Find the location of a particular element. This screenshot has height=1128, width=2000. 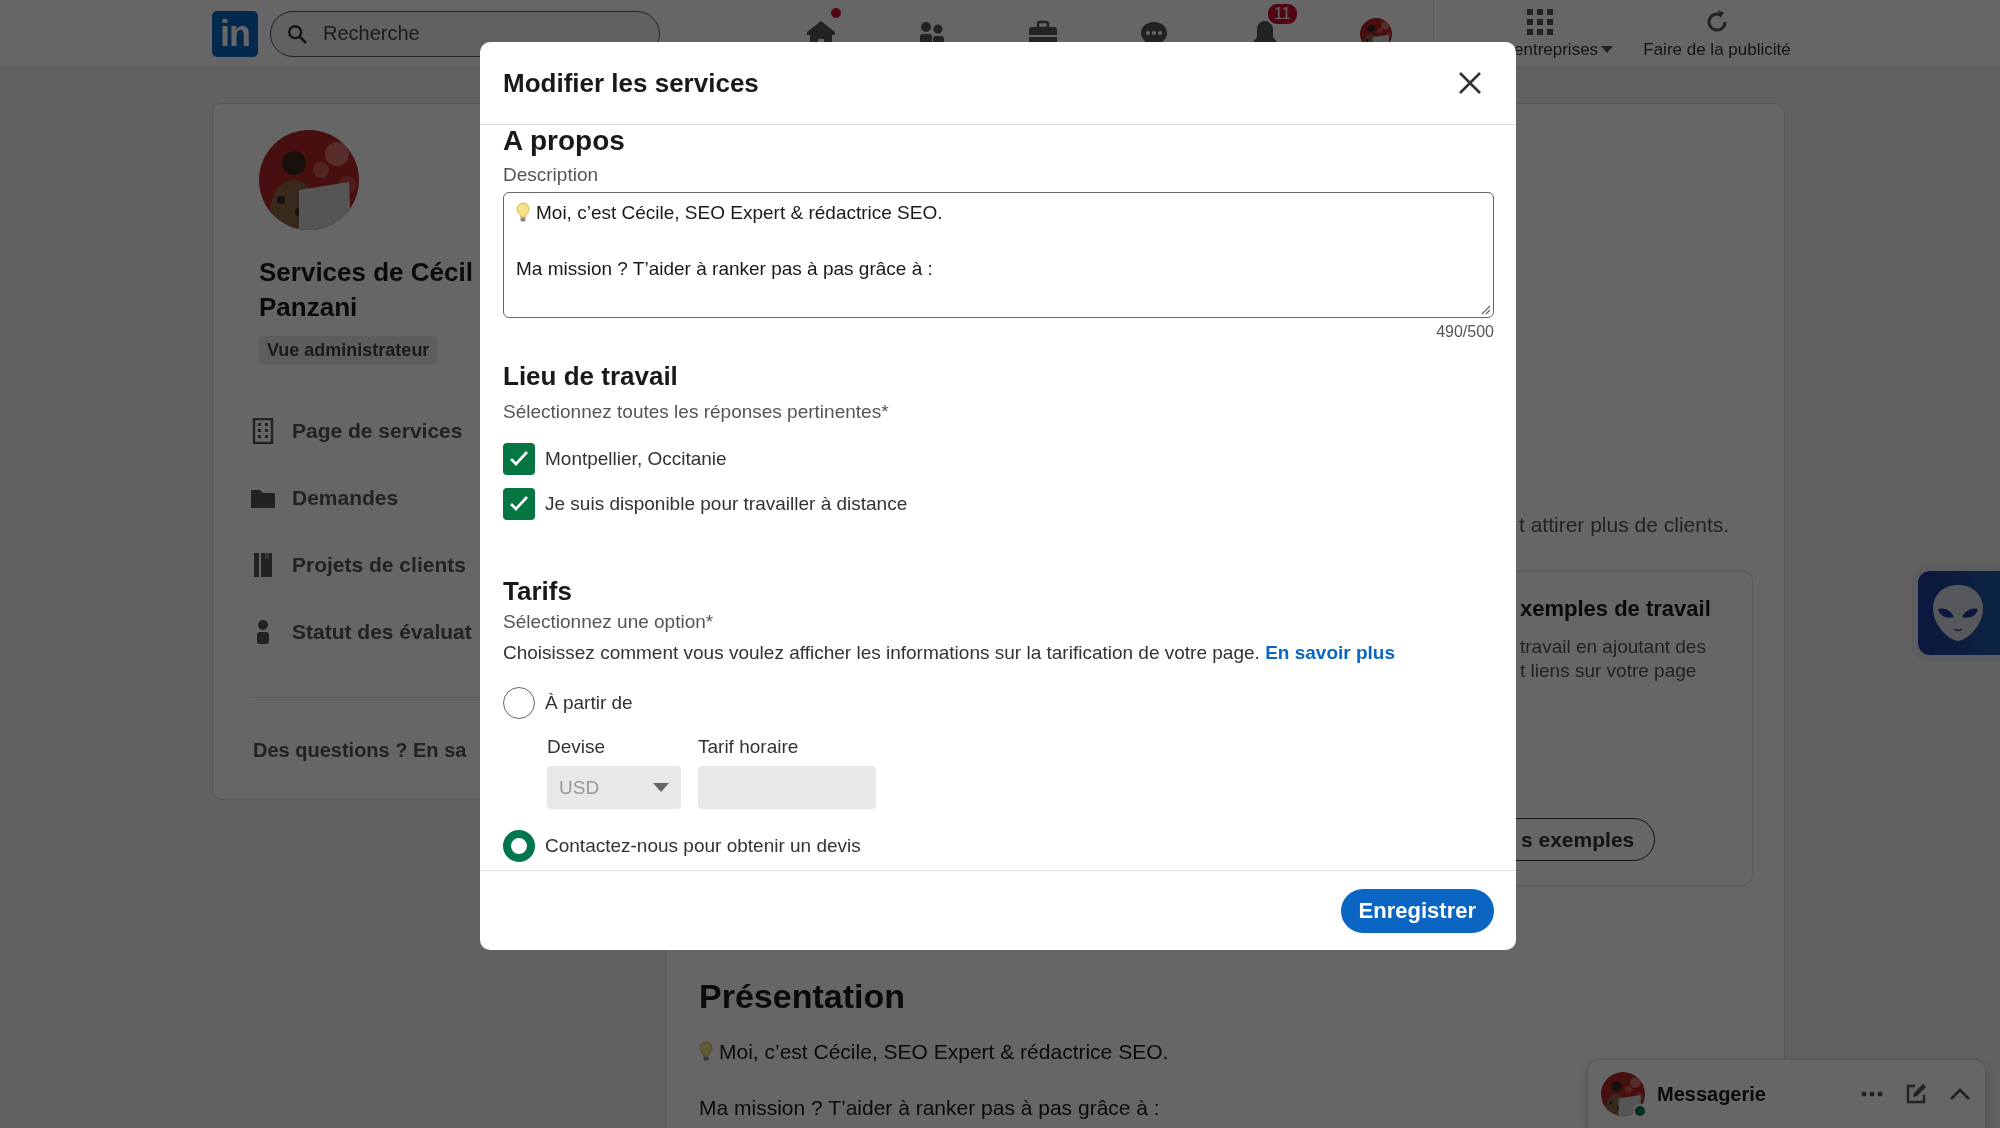

section-heading: A propos is located at coordinates (564, 141).